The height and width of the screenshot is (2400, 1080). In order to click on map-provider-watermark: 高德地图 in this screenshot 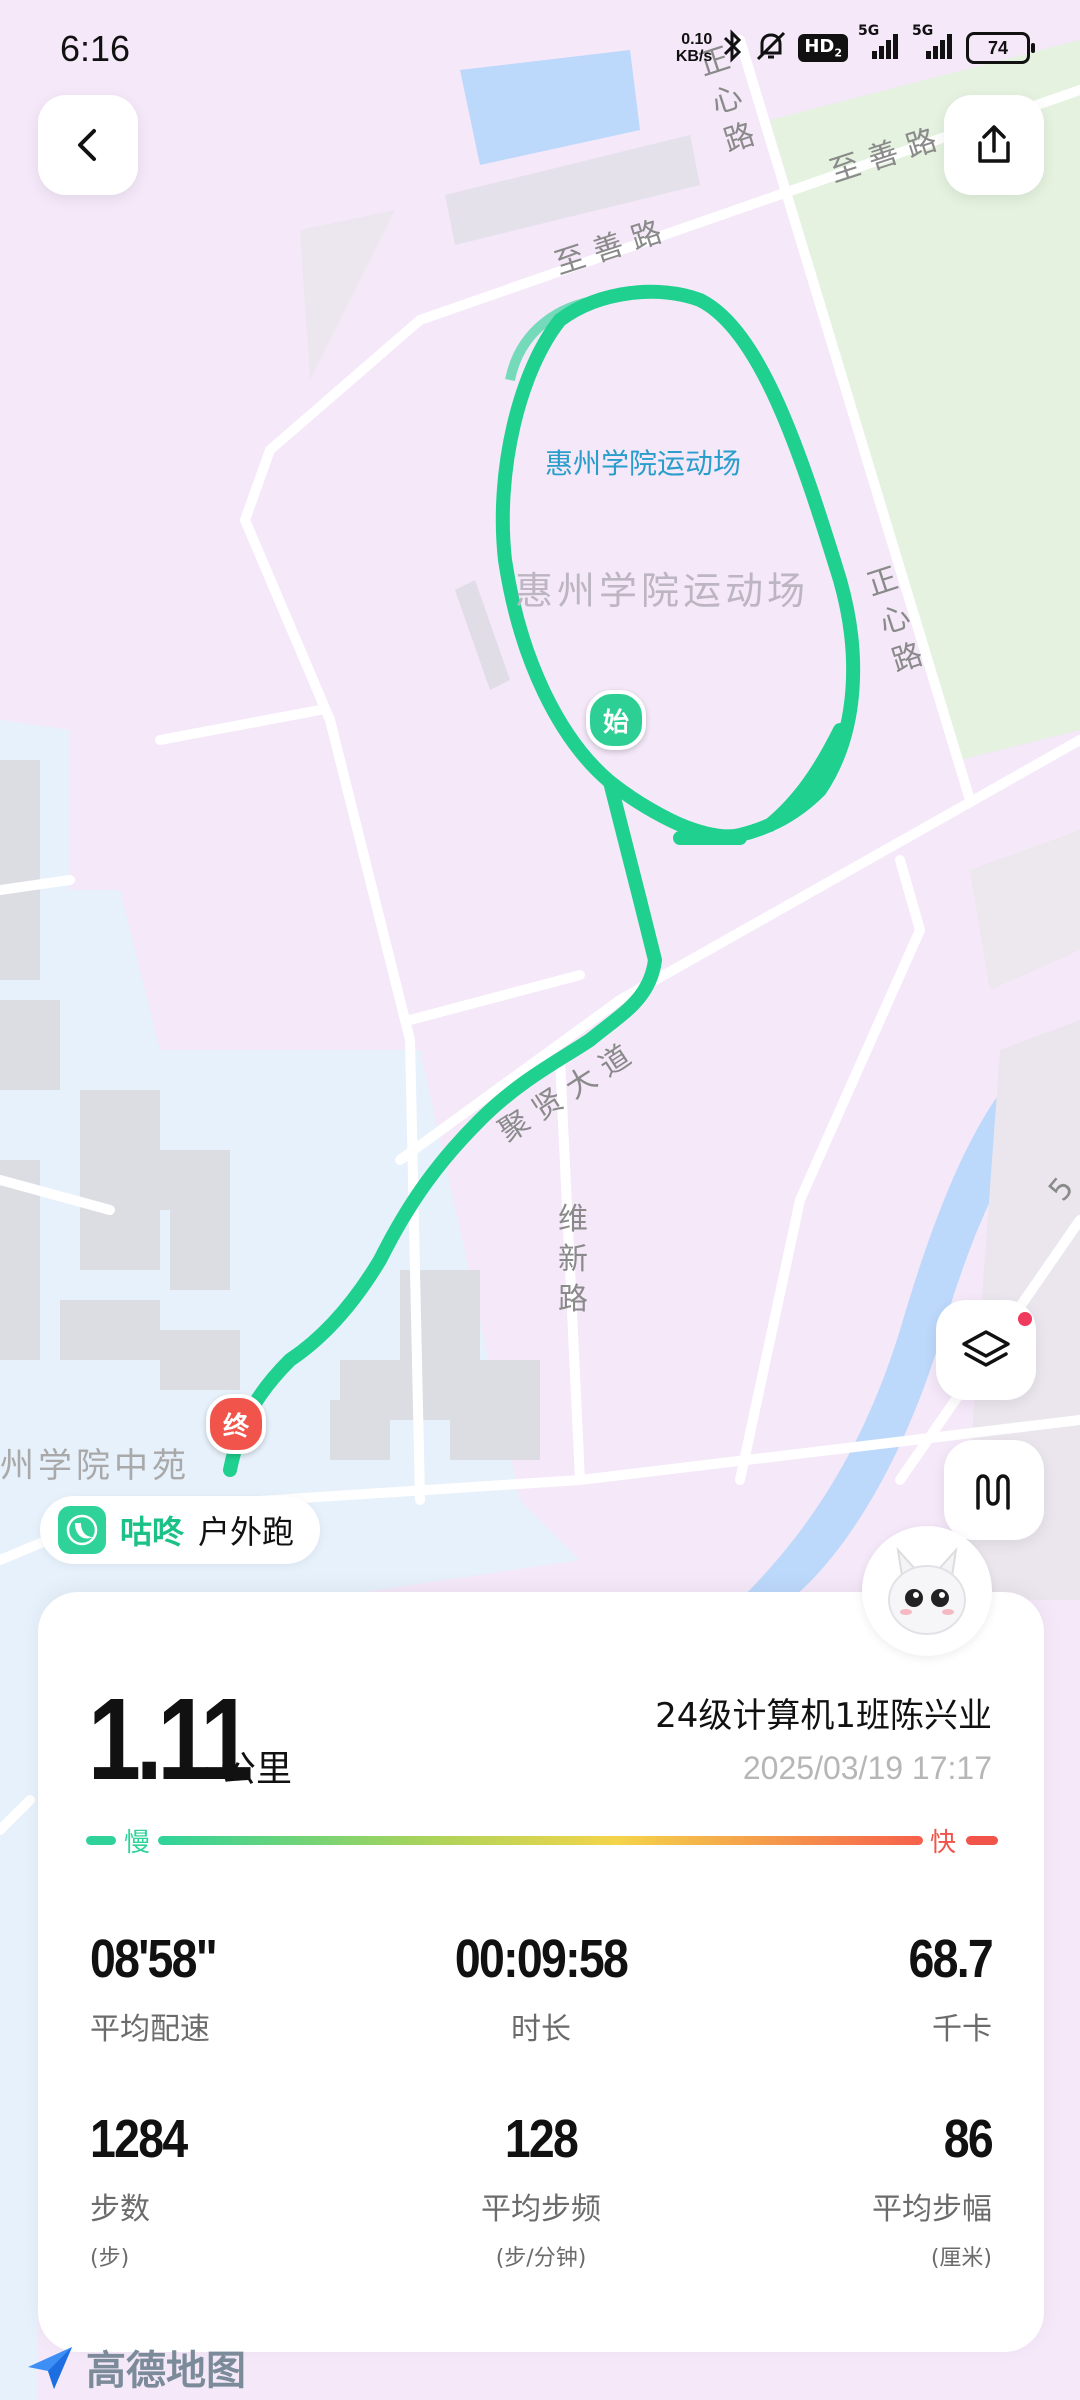, I will do `click(135, 2367)`.